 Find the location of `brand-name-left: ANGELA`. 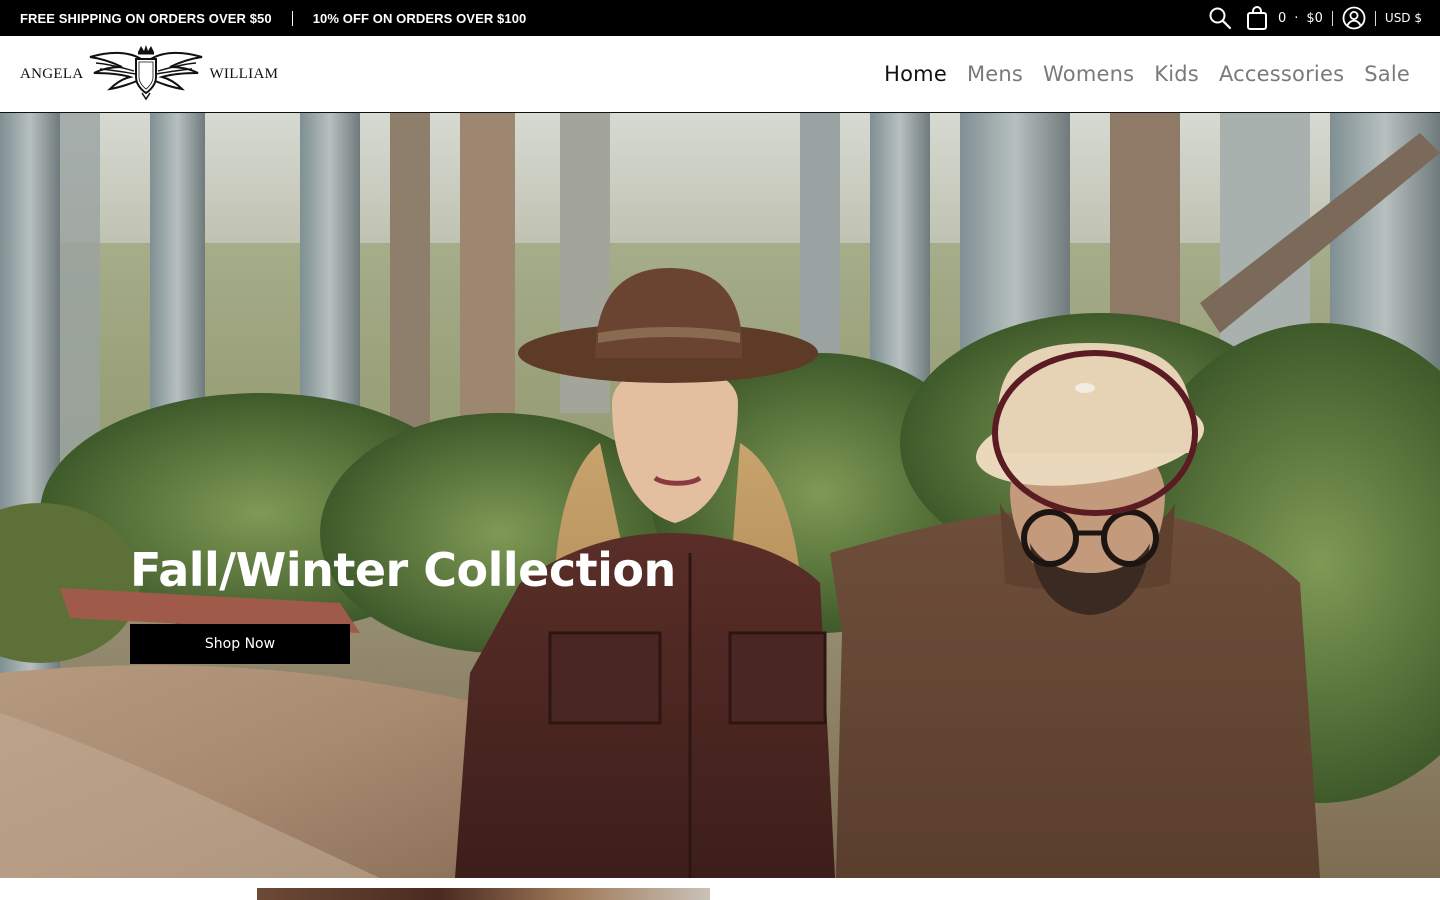

brand-name-left: ANGELA is located at coordinates (52, 73).